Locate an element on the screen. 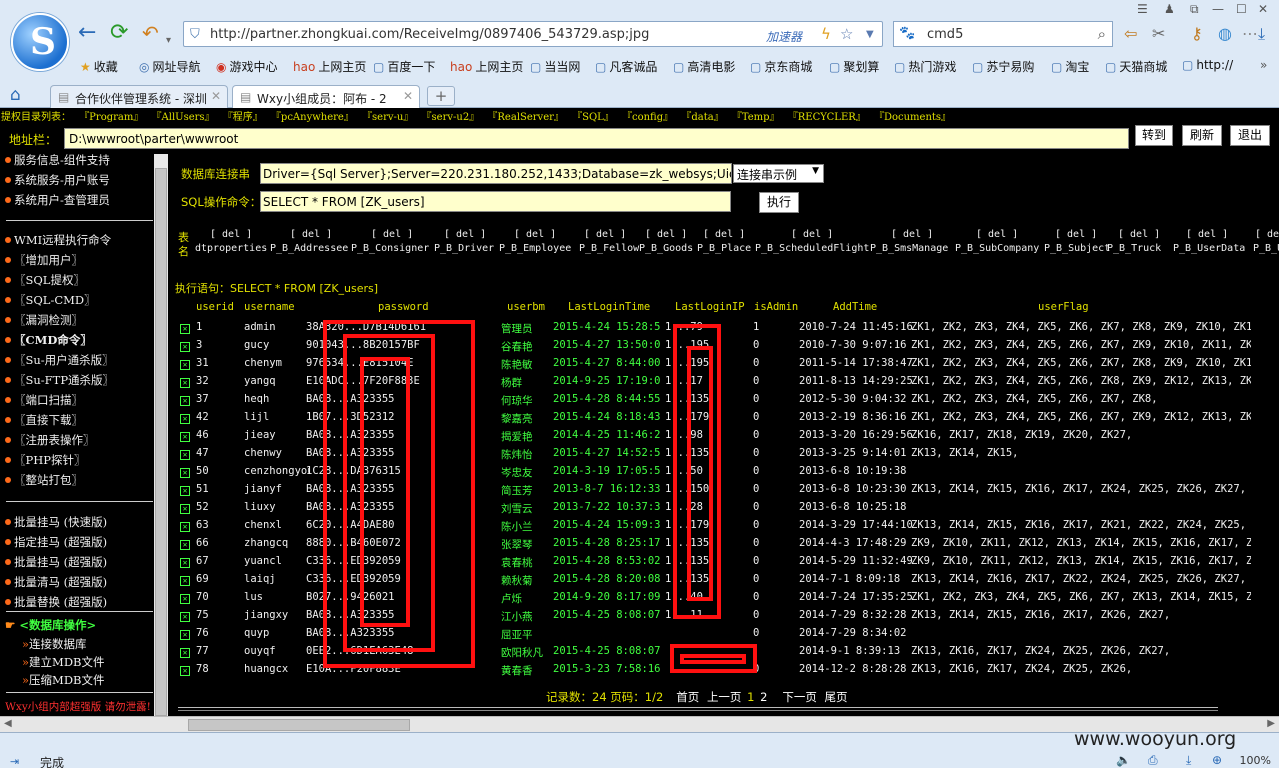  dir-link: 『pcAnywhere』 is located at coordinates (312, 117).